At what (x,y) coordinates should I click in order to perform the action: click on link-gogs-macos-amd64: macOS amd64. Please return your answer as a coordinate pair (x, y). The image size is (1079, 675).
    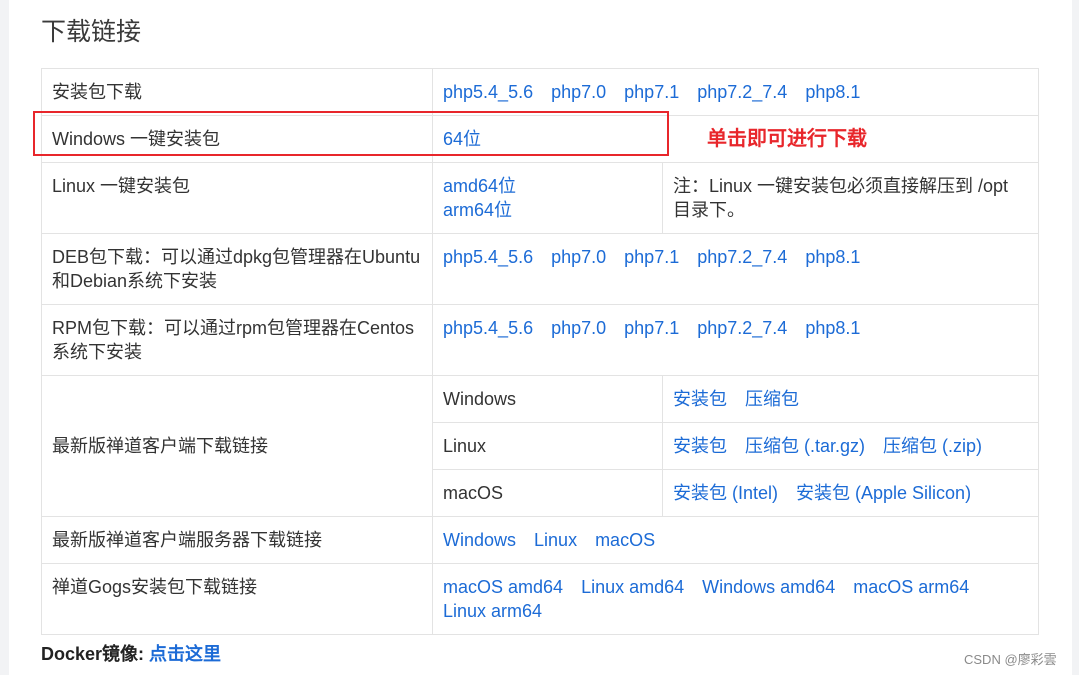
    Looking at the image, I should click on (503, 587).